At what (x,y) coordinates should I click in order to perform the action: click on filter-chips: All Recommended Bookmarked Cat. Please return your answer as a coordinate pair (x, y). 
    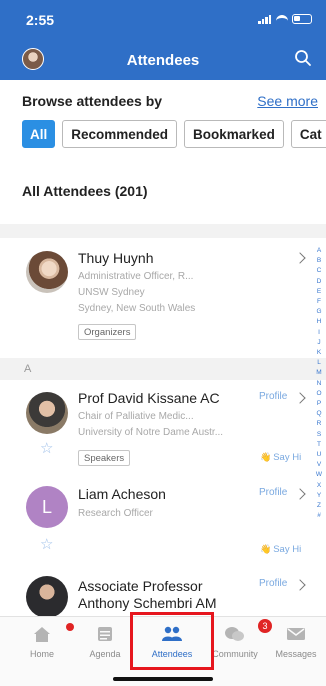
    Looking at the image, I should click on (174, 134).